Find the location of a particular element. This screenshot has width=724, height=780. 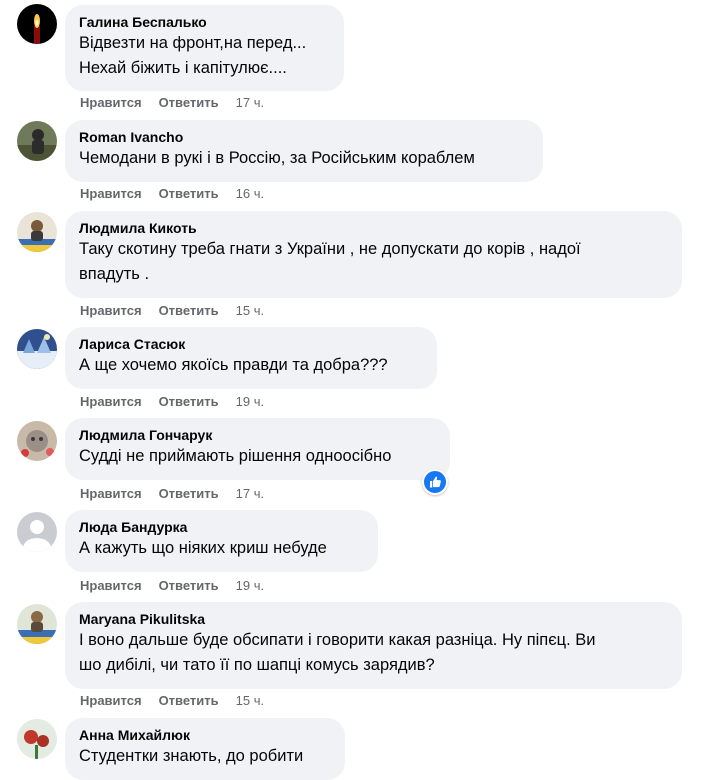

comment-author: Roman Ivancho is located at coordinates (304, 137).